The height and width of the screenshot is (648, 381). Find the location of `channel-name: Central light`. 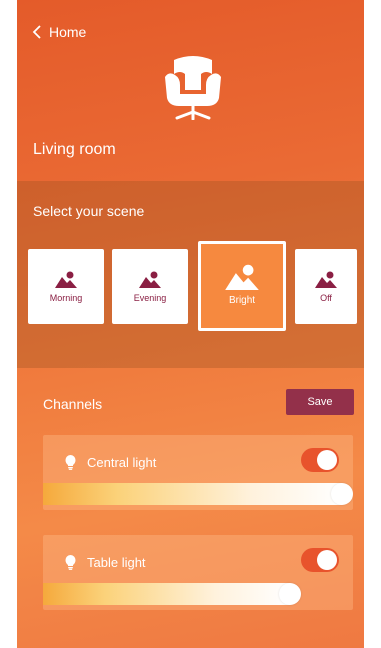

channel-name: Central light is located at coordinates (122, 462).